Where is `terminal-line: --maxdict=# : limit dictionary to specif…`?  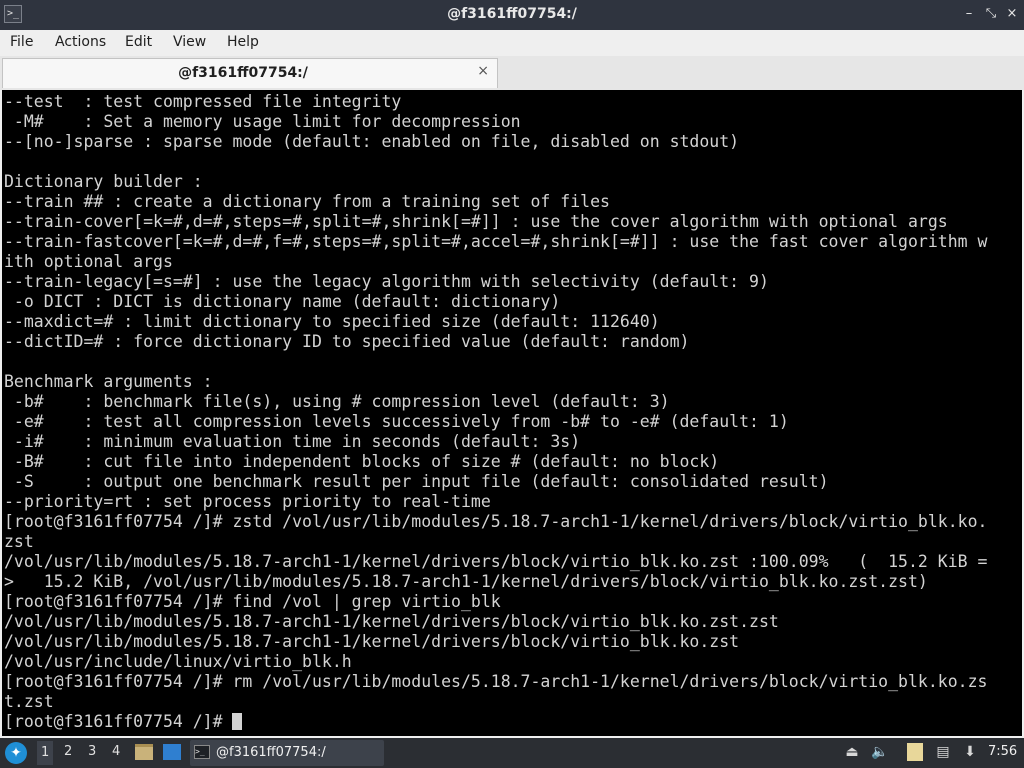 terminal-line: --maxdict=# : limit dictionary to specif… is located at coordinates (332, 321).